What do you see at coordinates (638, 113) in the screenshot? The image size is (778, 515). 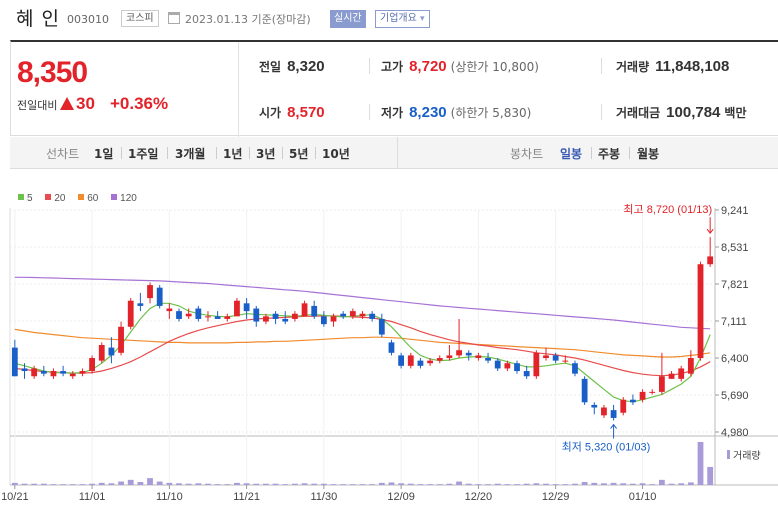 I see `amount-label: 거래대금` at bounding box center [638, 113].